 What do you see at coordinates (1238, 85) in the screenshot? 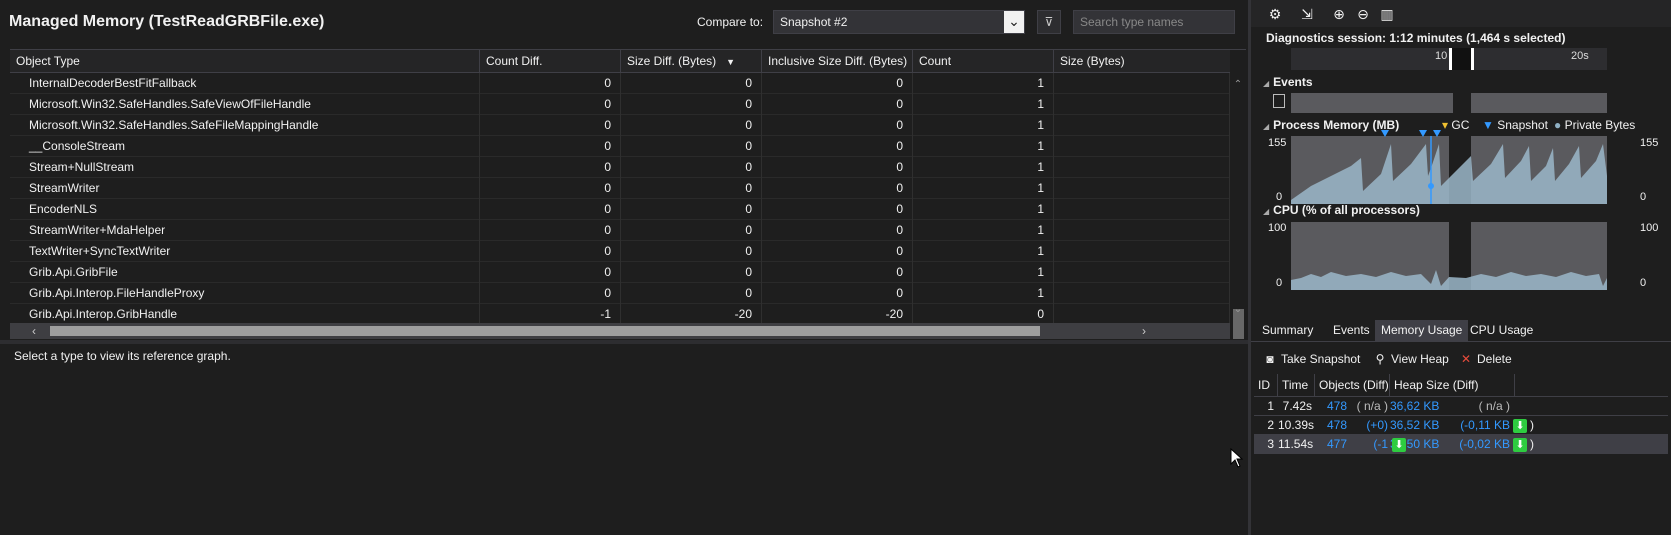
I see `scroll-up-icon: ⌃` at bounding box center [1238, 85].